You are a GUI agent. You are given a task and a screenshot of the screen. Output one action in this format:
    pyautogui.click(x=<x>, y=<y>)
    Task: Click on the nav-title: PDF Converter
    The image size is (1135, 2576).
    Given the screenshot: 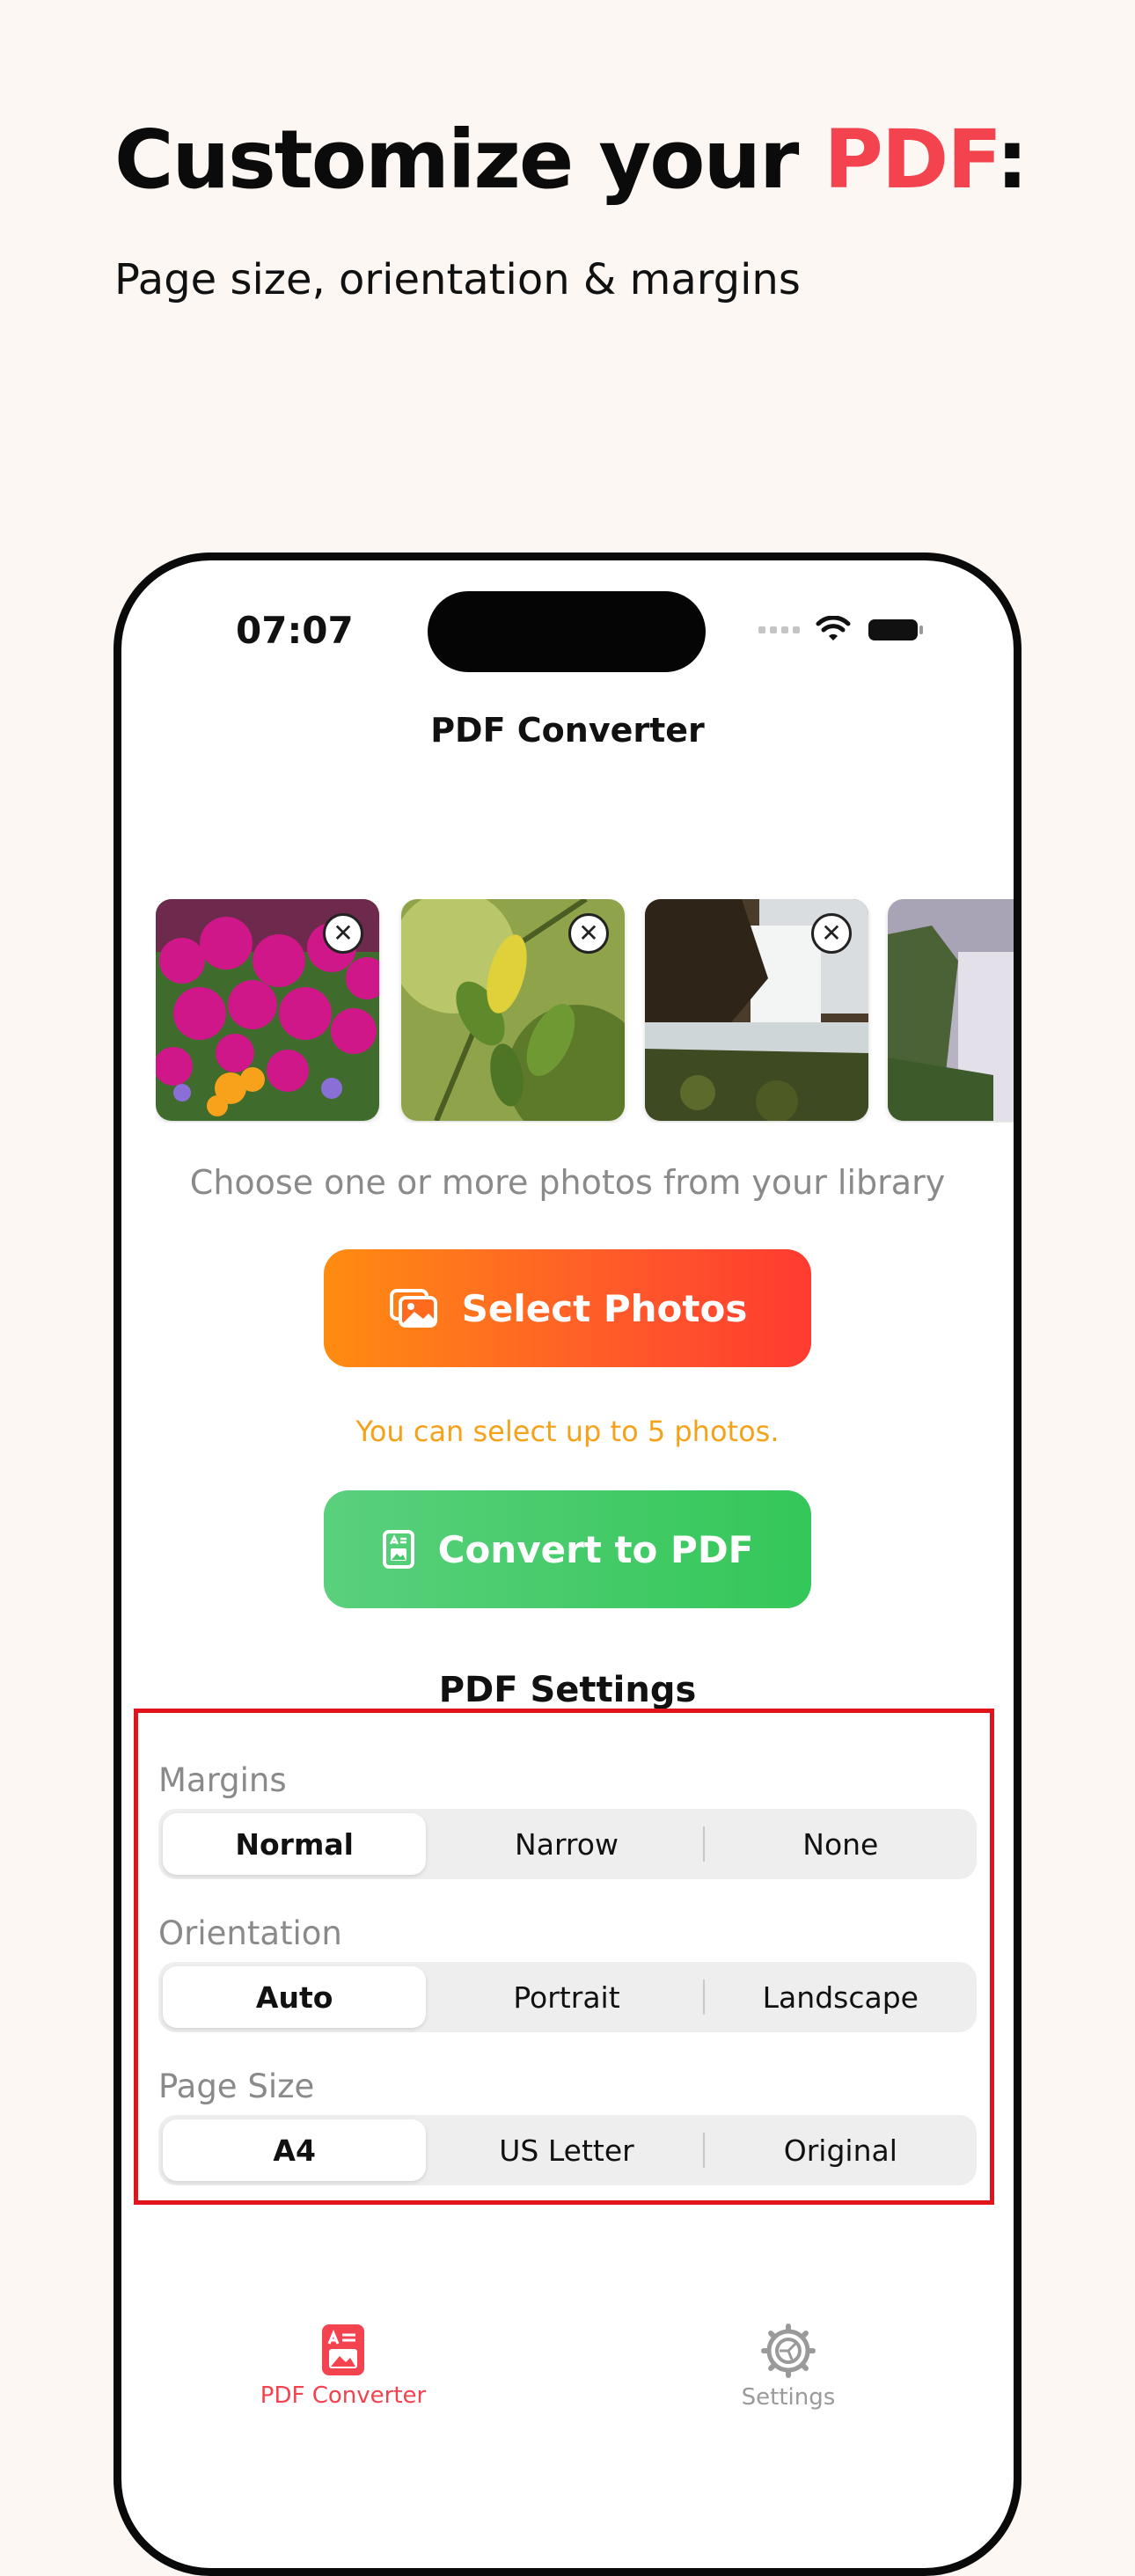 What is the action you would take?
    pyautogui.click(x=567, y=730)
    